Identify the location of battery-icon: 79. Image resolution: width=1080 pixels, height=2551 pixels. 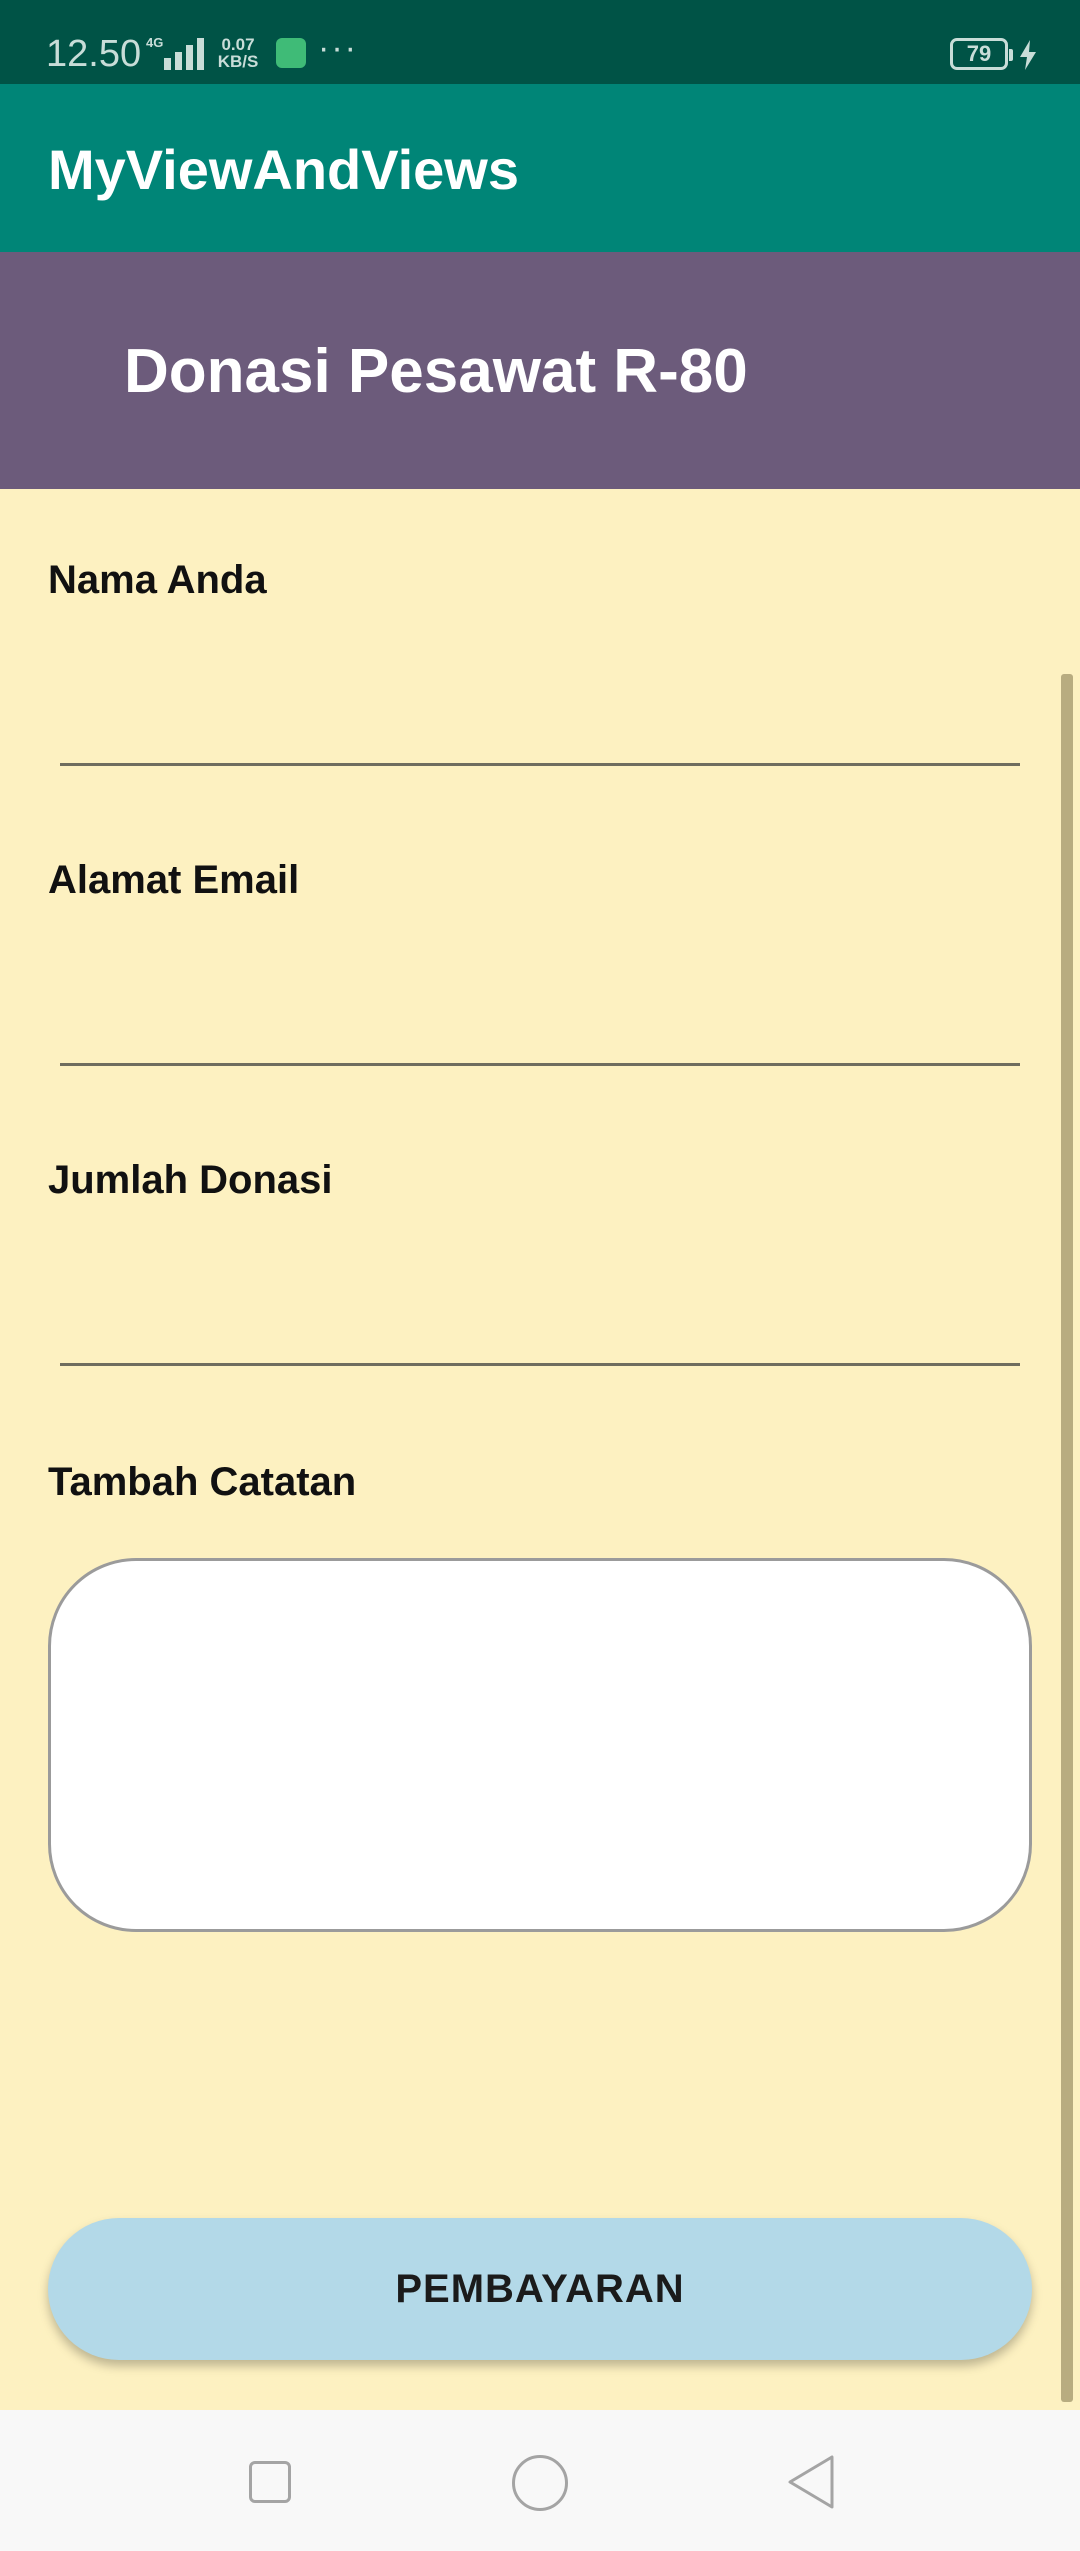
(981, 54).